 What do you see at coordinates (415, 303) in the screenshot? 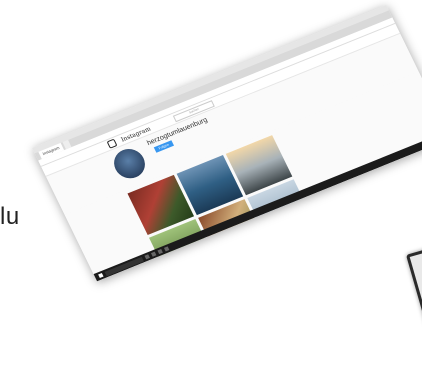
I see `second-monitor-screen` at bounding box center [415, 303].